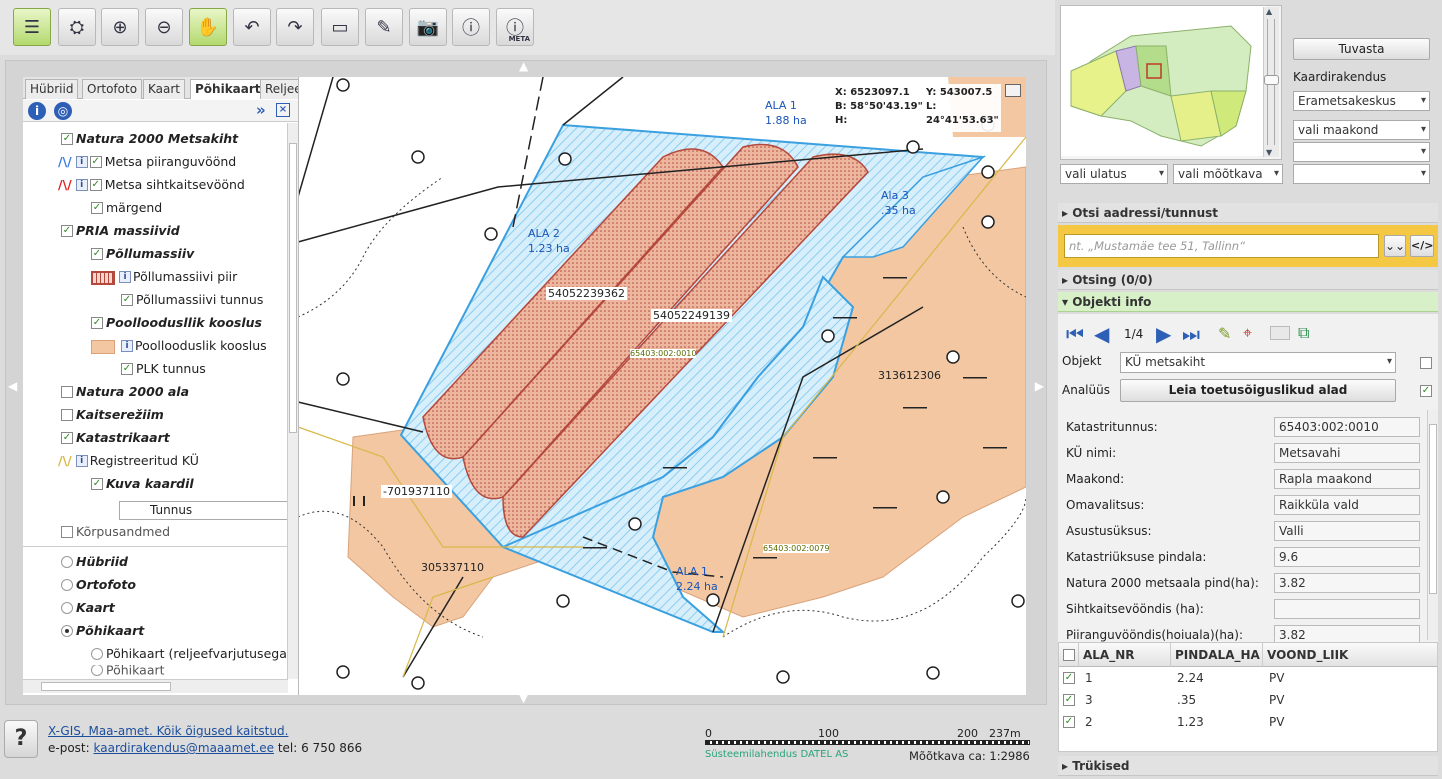 This screenshot has width=1442, height=779. Describe the element at coordinates (12, 386) in the screenshot. I see `pan-west-arrow: ◀` at that location.